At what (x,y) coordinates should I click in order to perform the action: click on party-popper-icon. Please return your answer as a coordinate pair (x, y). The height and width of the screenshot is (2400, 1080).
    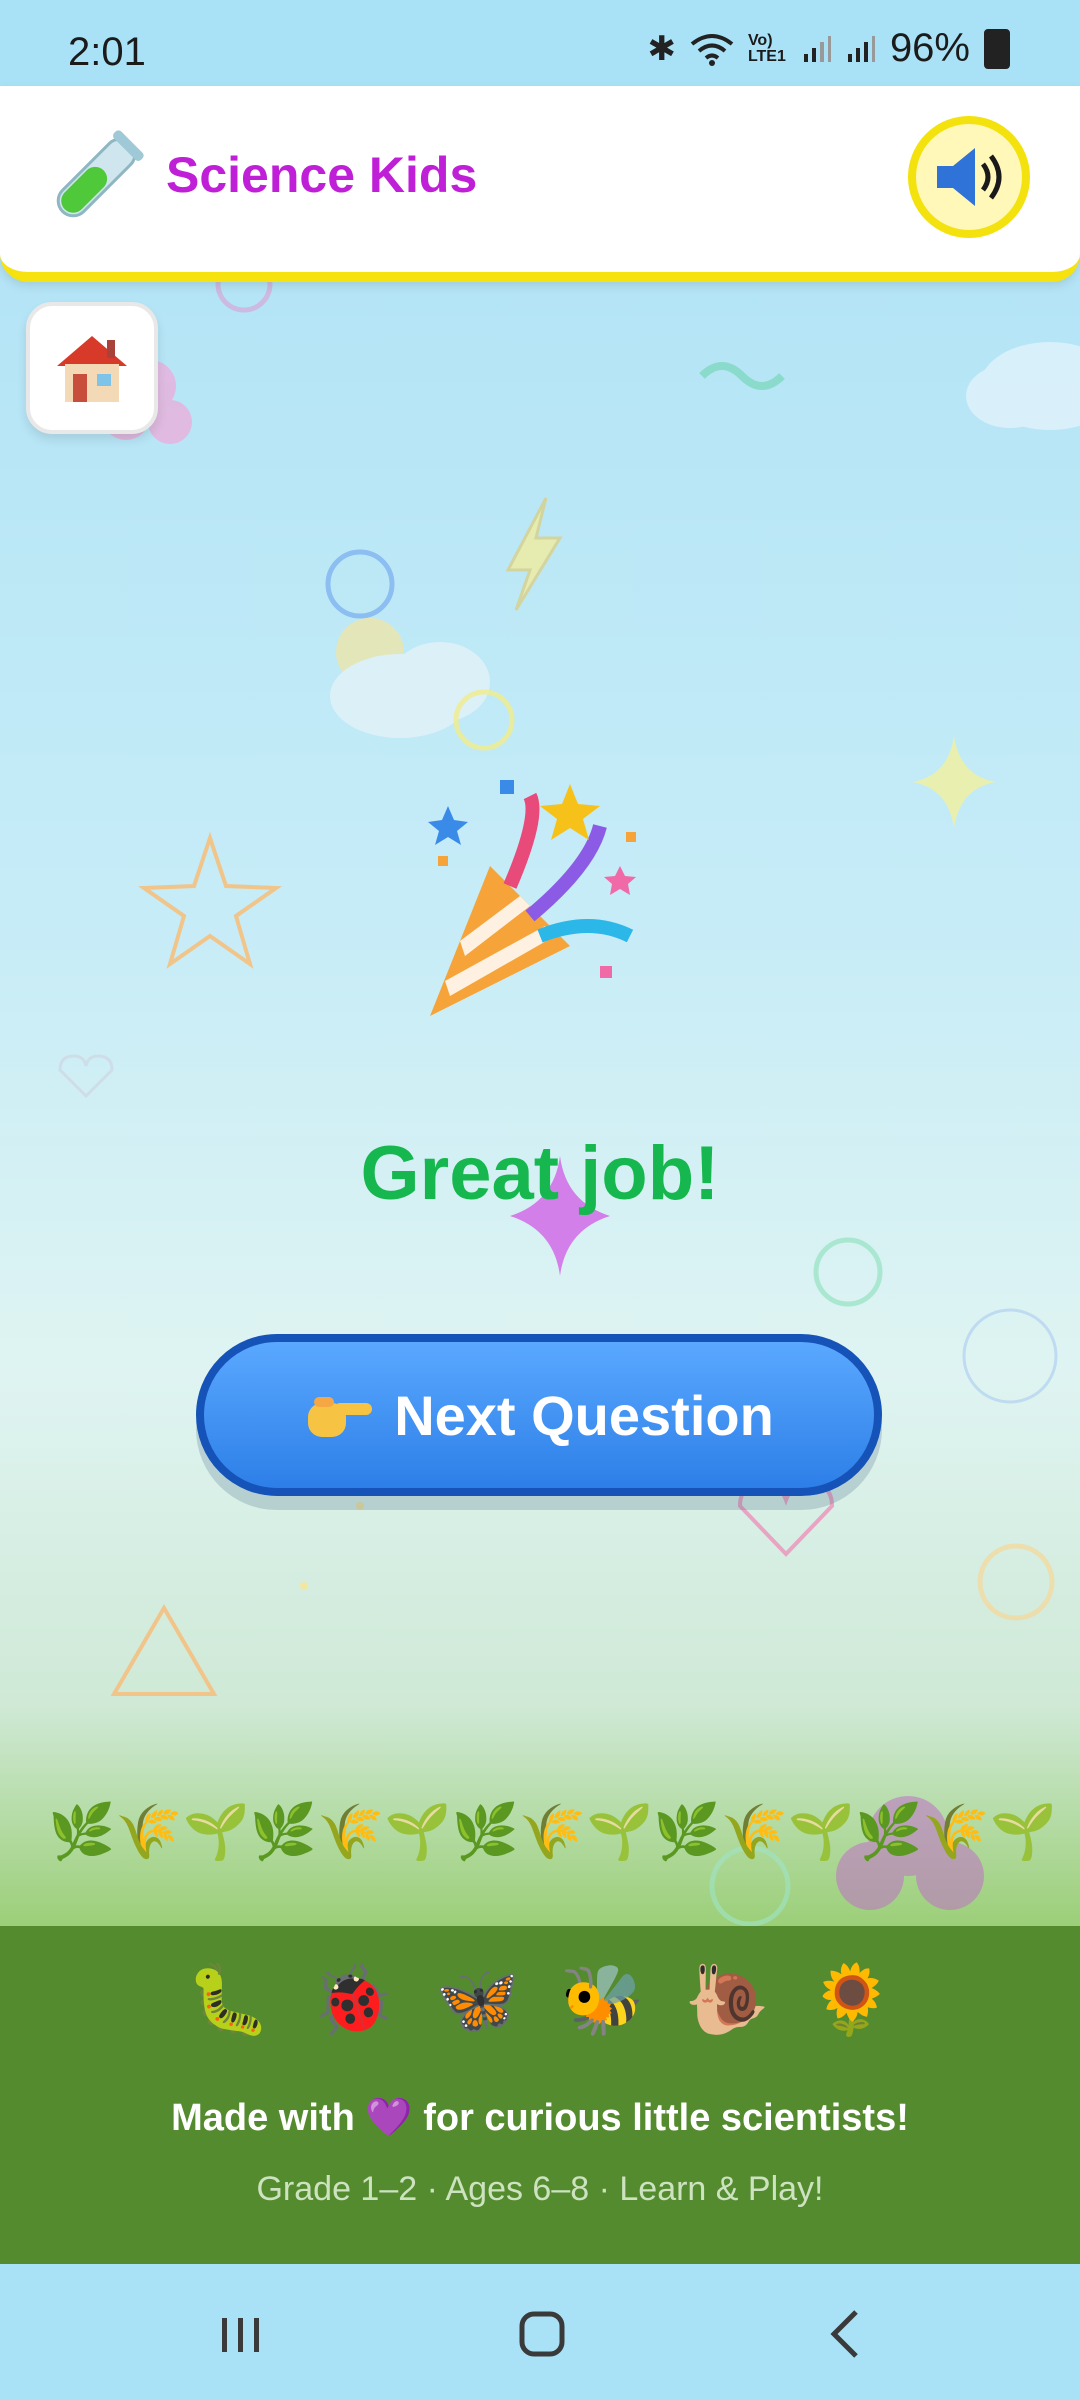
    Looking at the image, I should click on (532, 898).